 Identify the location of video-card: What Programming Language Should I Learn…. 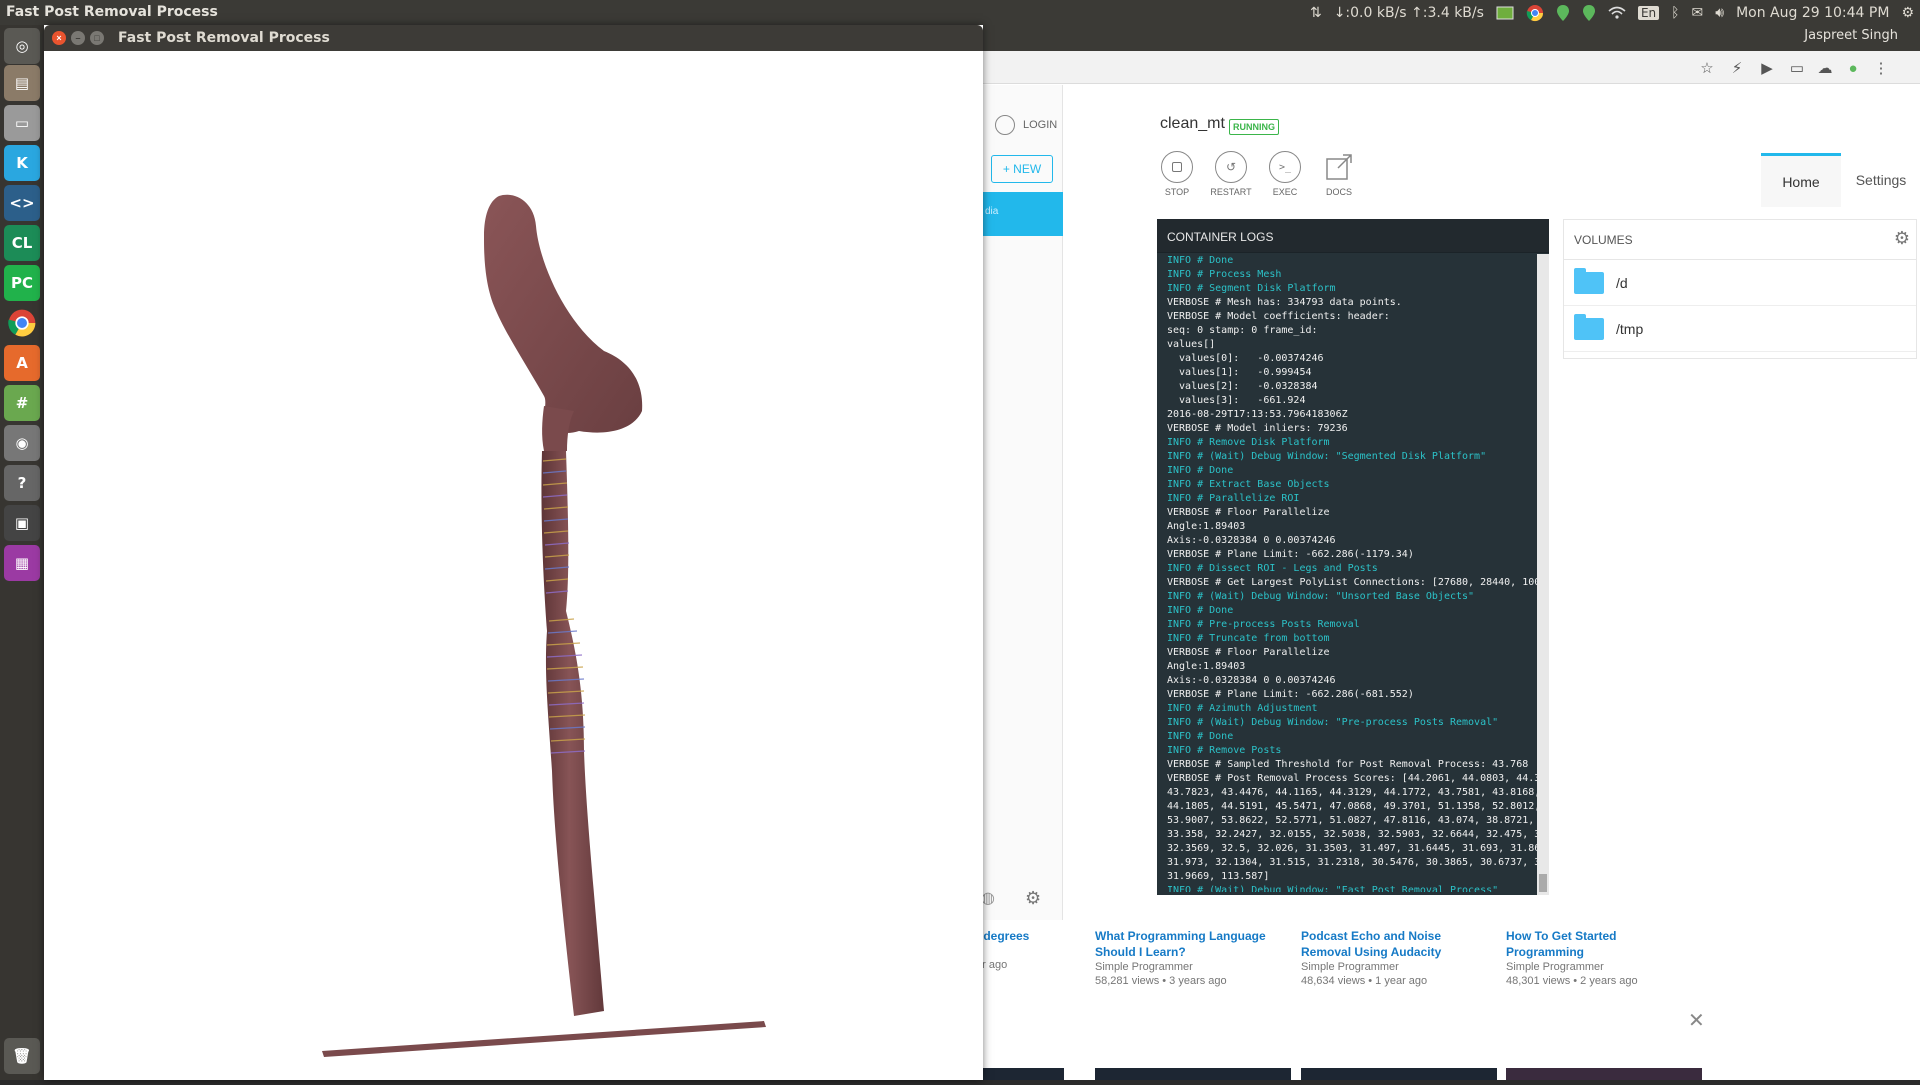
(1195, 958).